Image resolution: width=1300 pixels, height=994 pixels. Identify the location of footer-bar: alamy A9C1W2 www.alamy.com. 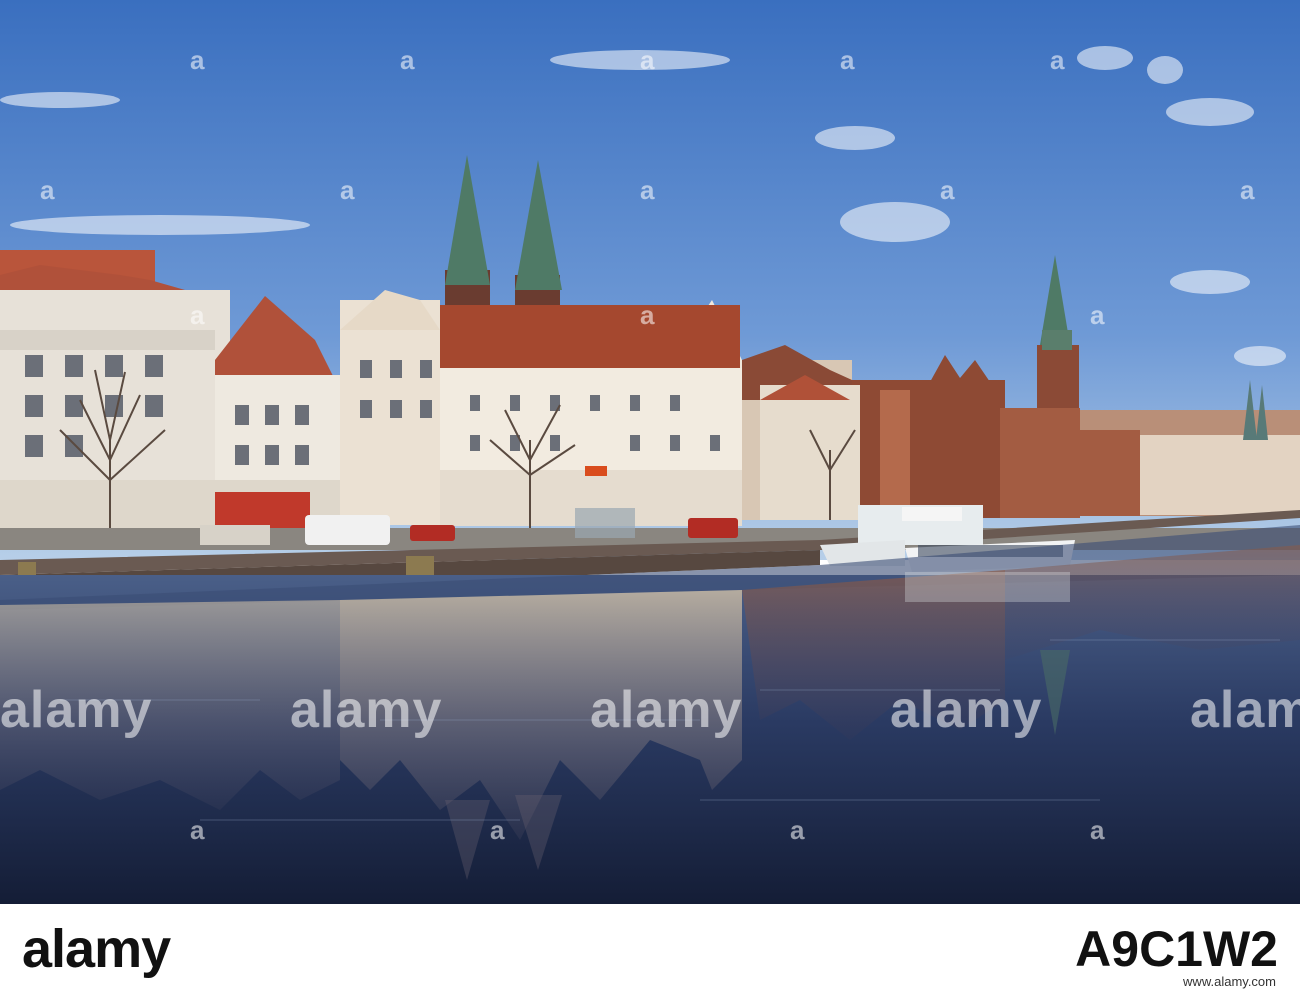
(650, 949).